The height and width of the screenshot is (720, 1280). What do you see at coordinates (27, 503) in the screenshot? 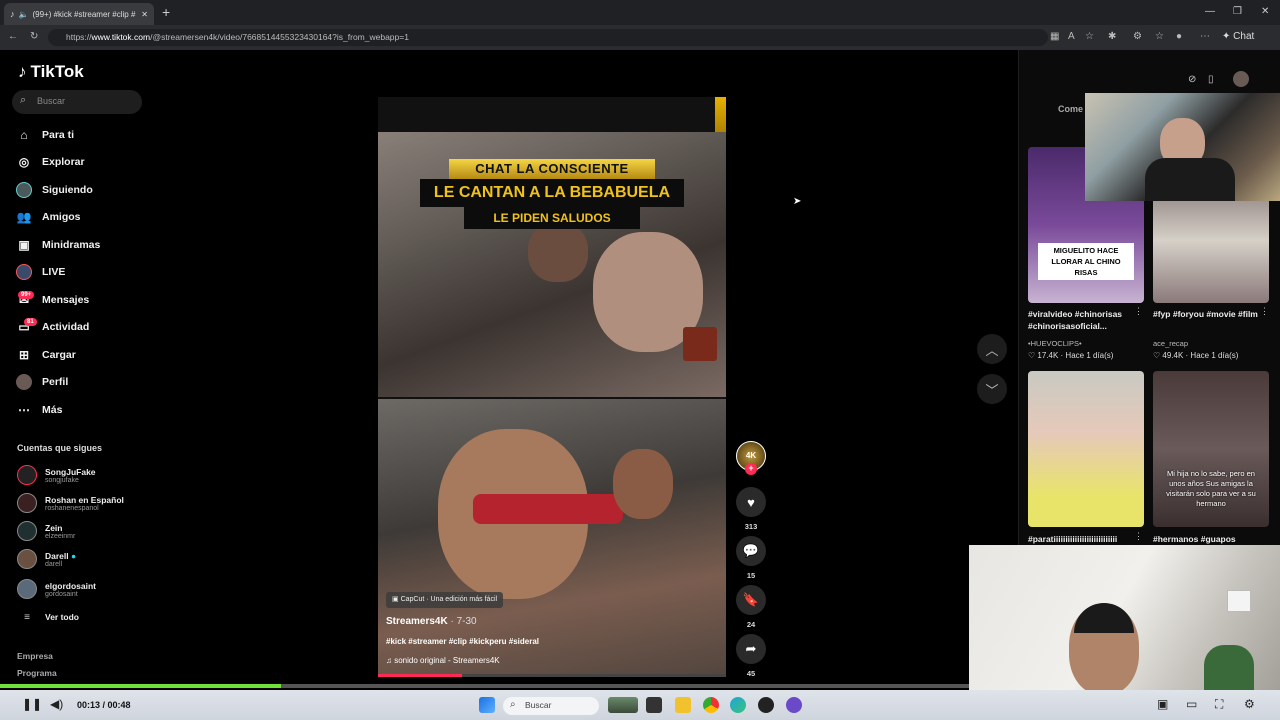
I see `avatar` at bounding box center [27, 503].